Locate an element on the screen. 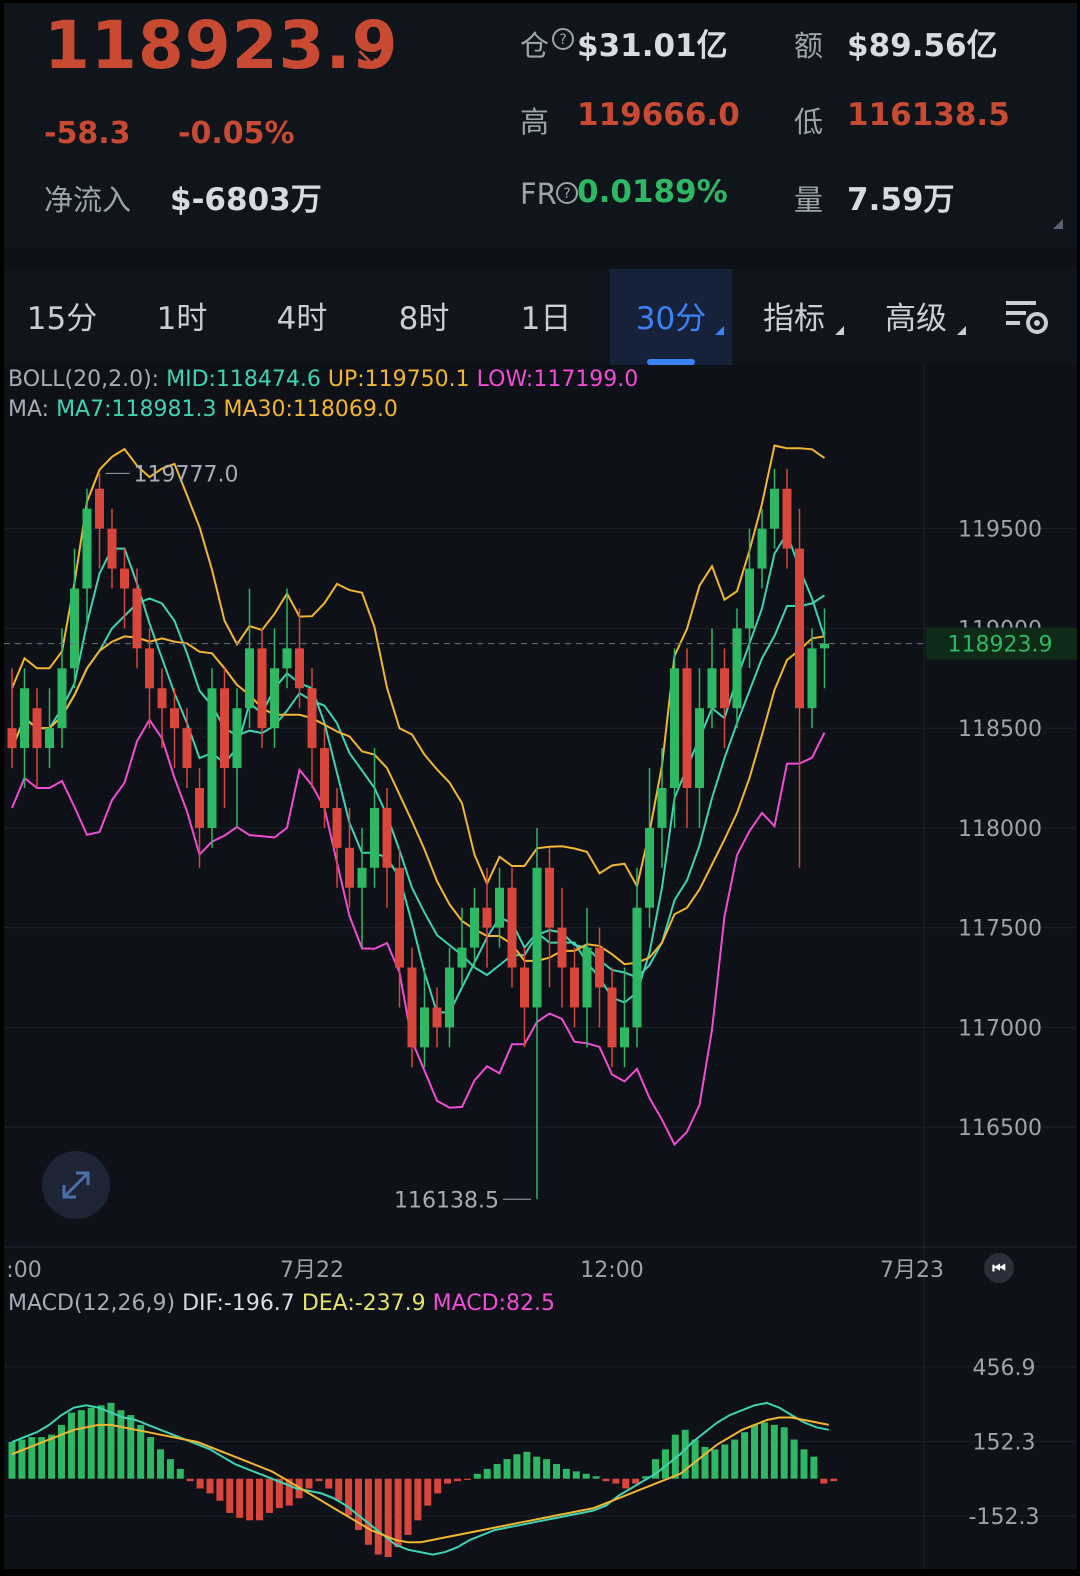 The height and width of the screenshot is (1576, 1080). expand-chart-button is located at coordinates (76, 1185).